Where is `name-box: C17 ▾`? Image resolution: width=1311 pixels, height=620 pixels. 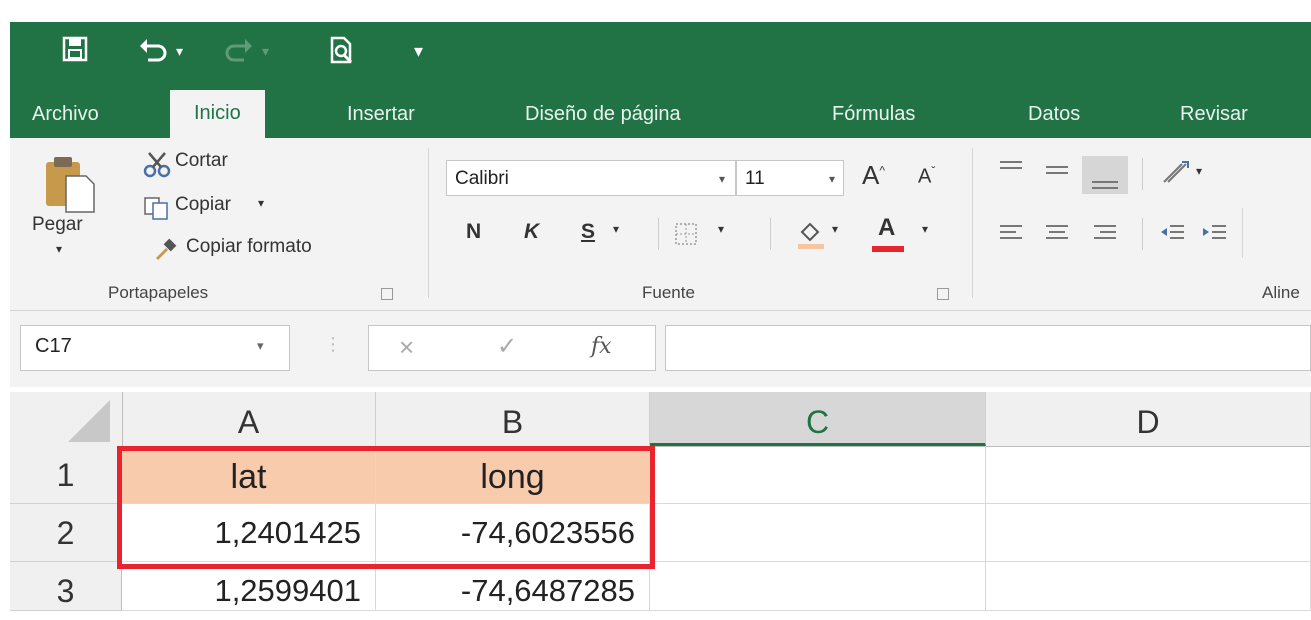
name-box: C17 ▾ is located at coordinates (155, 348).